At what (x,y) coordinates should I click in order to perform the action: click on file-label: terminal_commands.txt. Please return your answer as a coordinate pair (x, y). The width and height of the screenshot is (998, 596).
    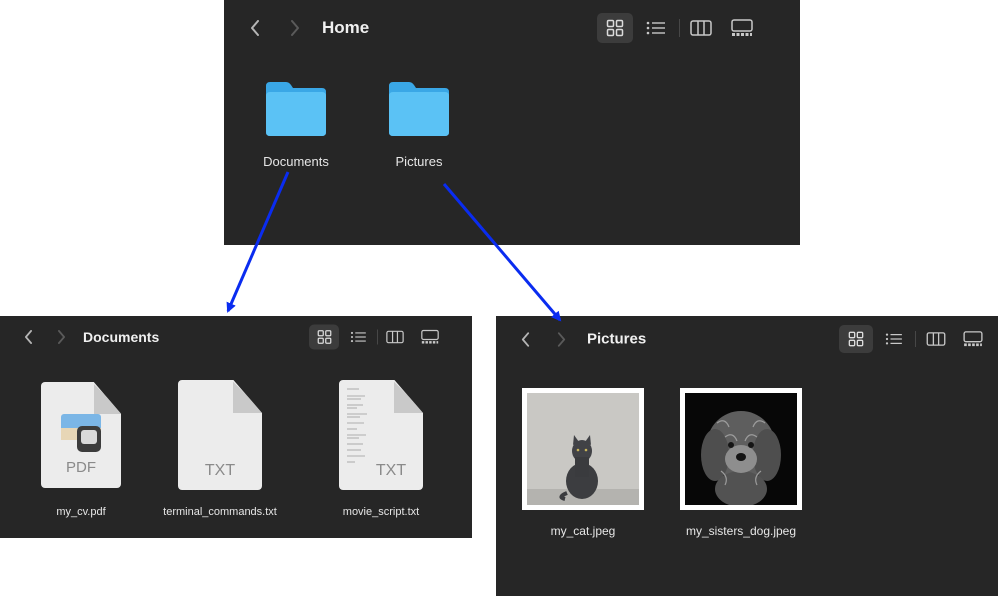
    Looking at the image, I should click on (220, 512).